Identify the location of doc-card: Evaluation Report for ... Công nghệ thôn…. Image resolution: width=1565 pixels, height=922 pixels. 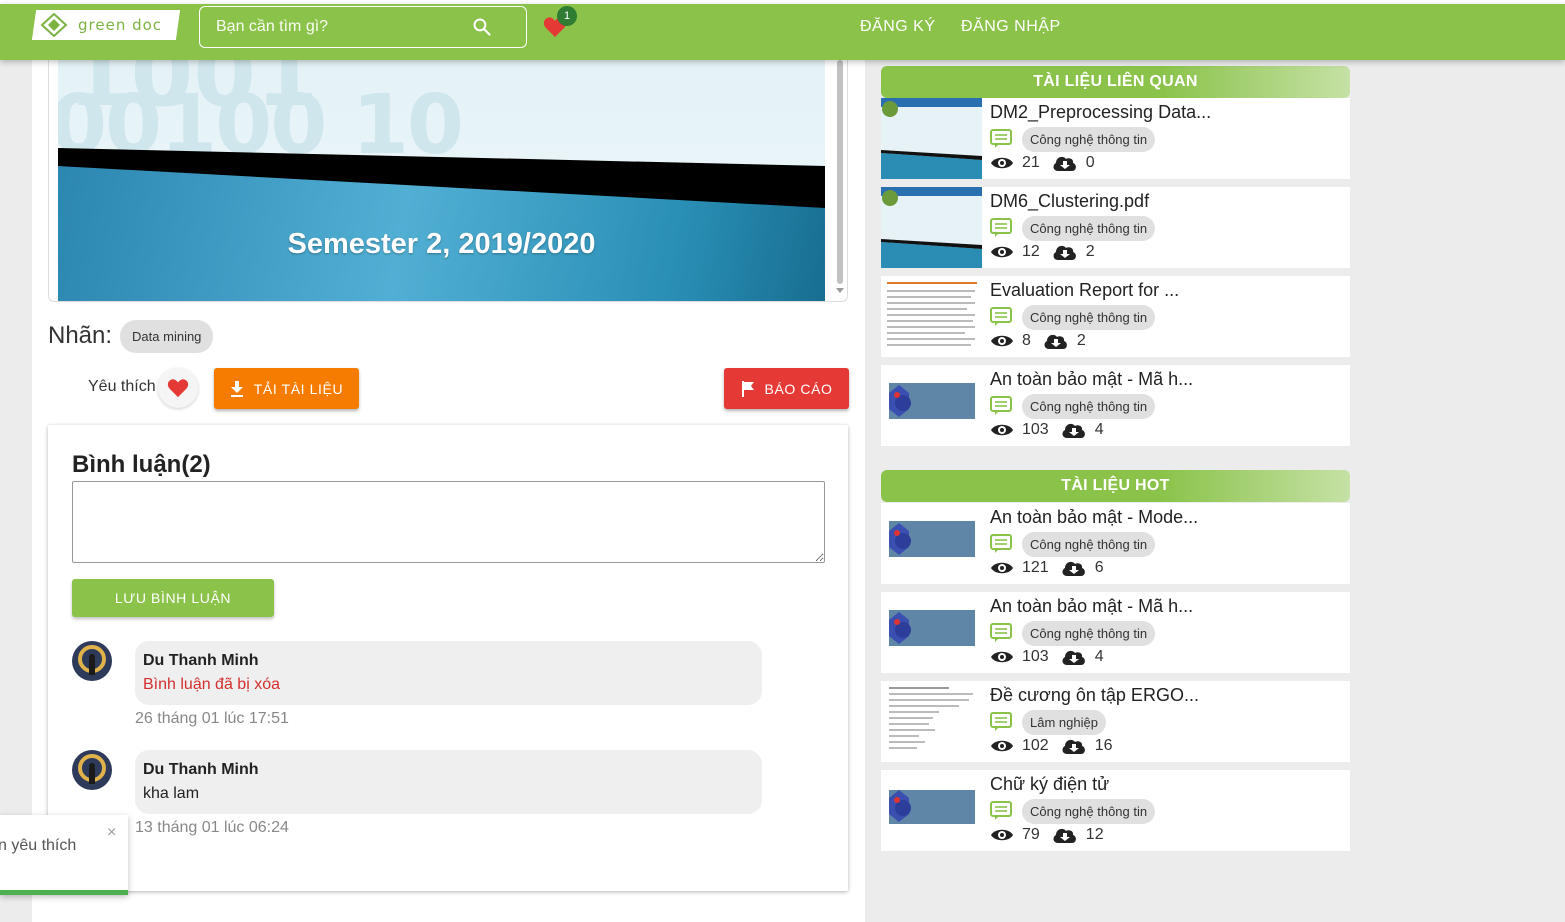
(1115, 316).